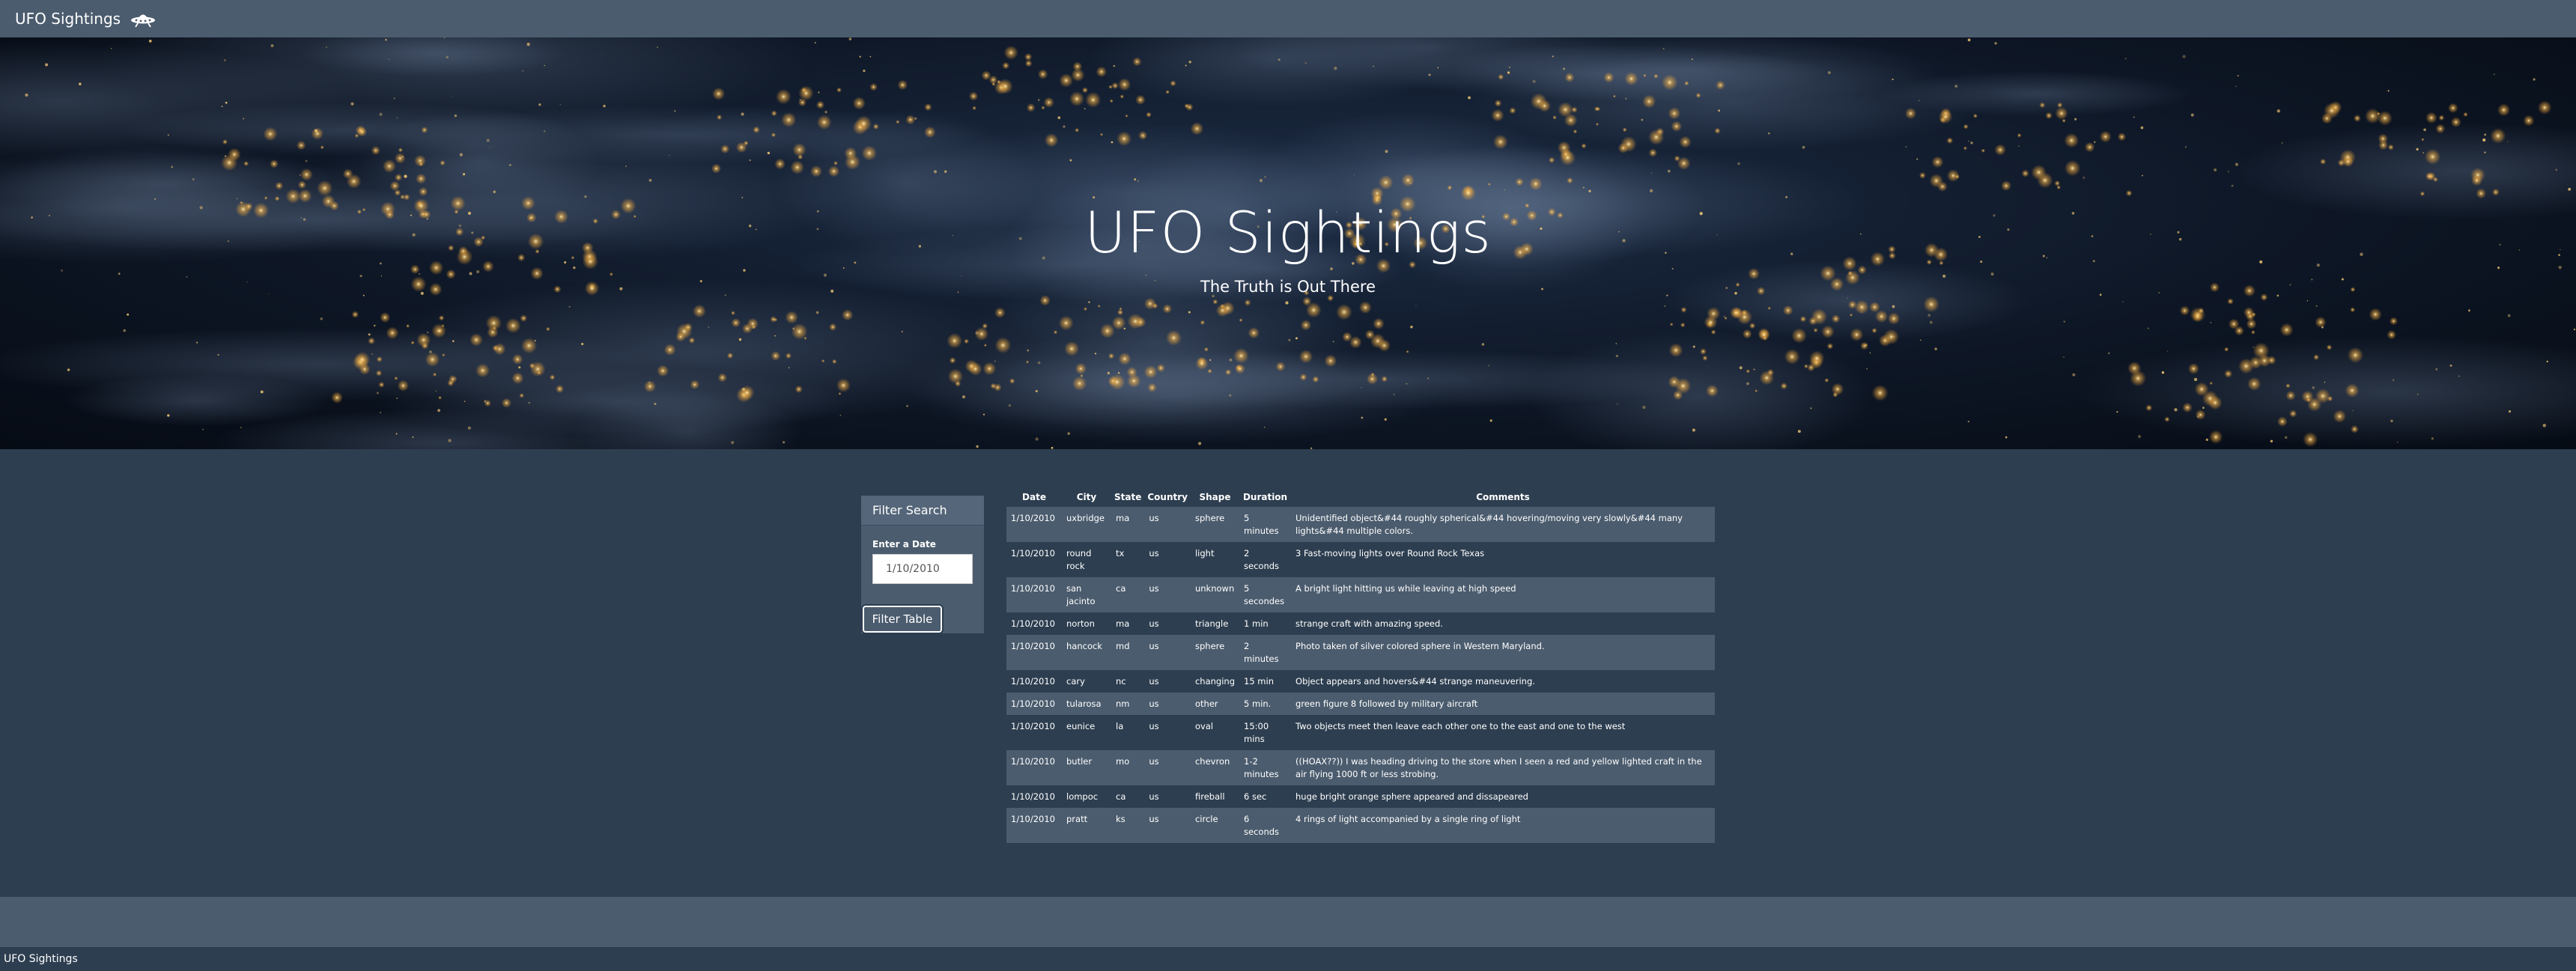 The width and height of the screenshot is (2576, 971). I want to click on cell-state: nc, so click(1128, 681).